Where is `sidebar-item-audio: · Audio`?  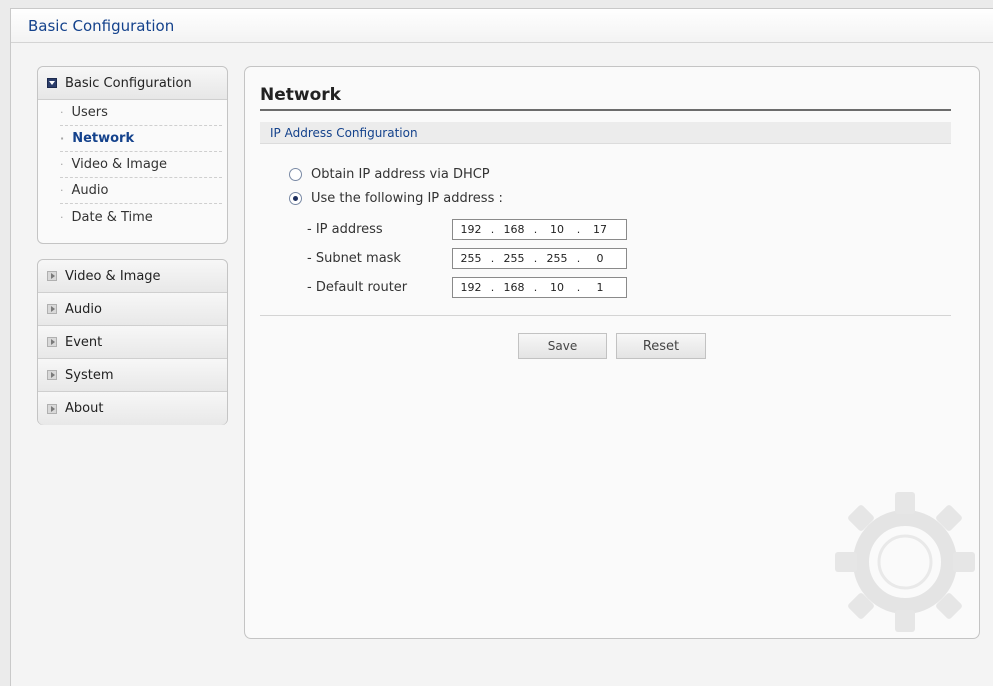
sidebar-item-audio: · Audio is located at coordinates (141, 191).